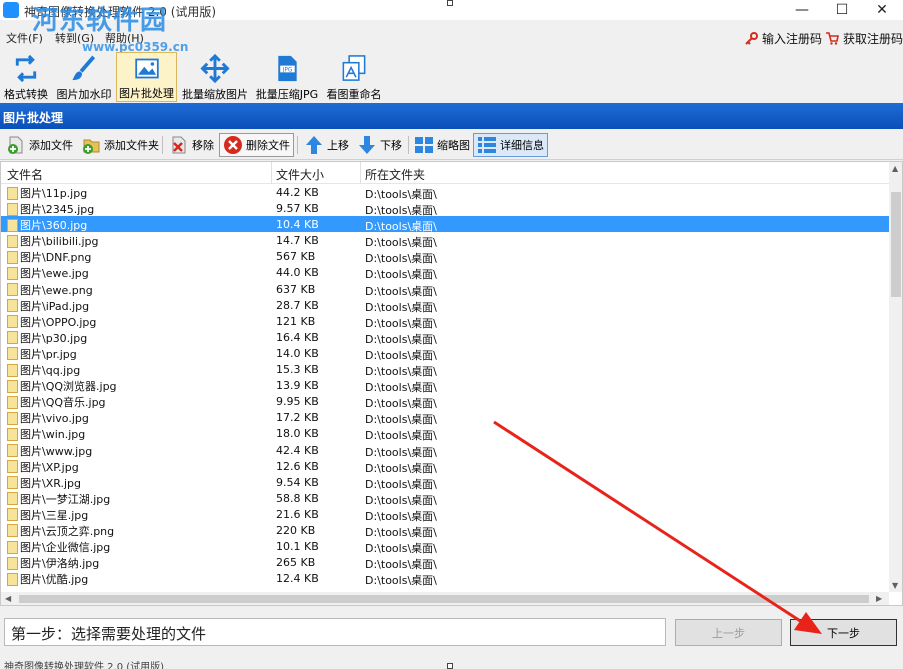 This screenshot has height=669, width=903. I want to click on vertical-scrollbar: ▲ ▼, so click(895, 377).